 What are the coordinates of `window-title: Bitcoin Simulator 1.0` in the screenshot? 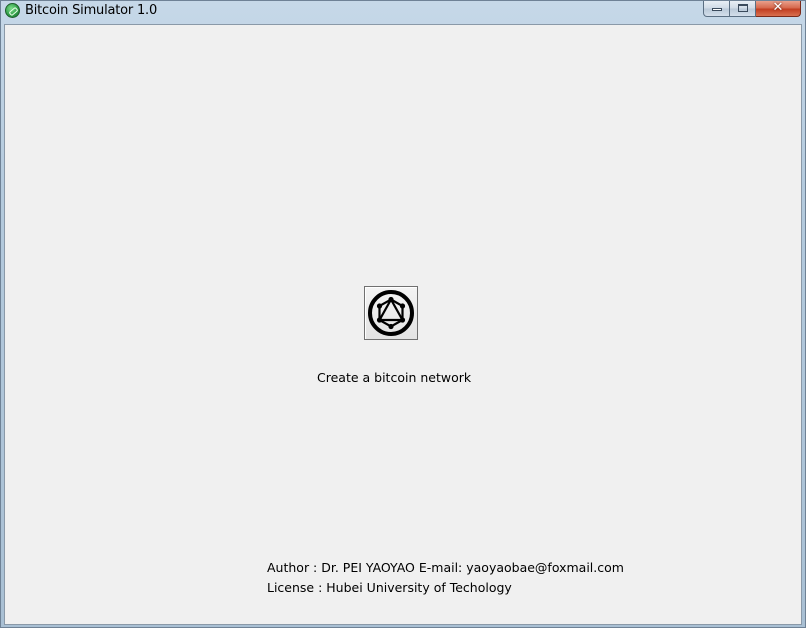 It's located at (91, 10).